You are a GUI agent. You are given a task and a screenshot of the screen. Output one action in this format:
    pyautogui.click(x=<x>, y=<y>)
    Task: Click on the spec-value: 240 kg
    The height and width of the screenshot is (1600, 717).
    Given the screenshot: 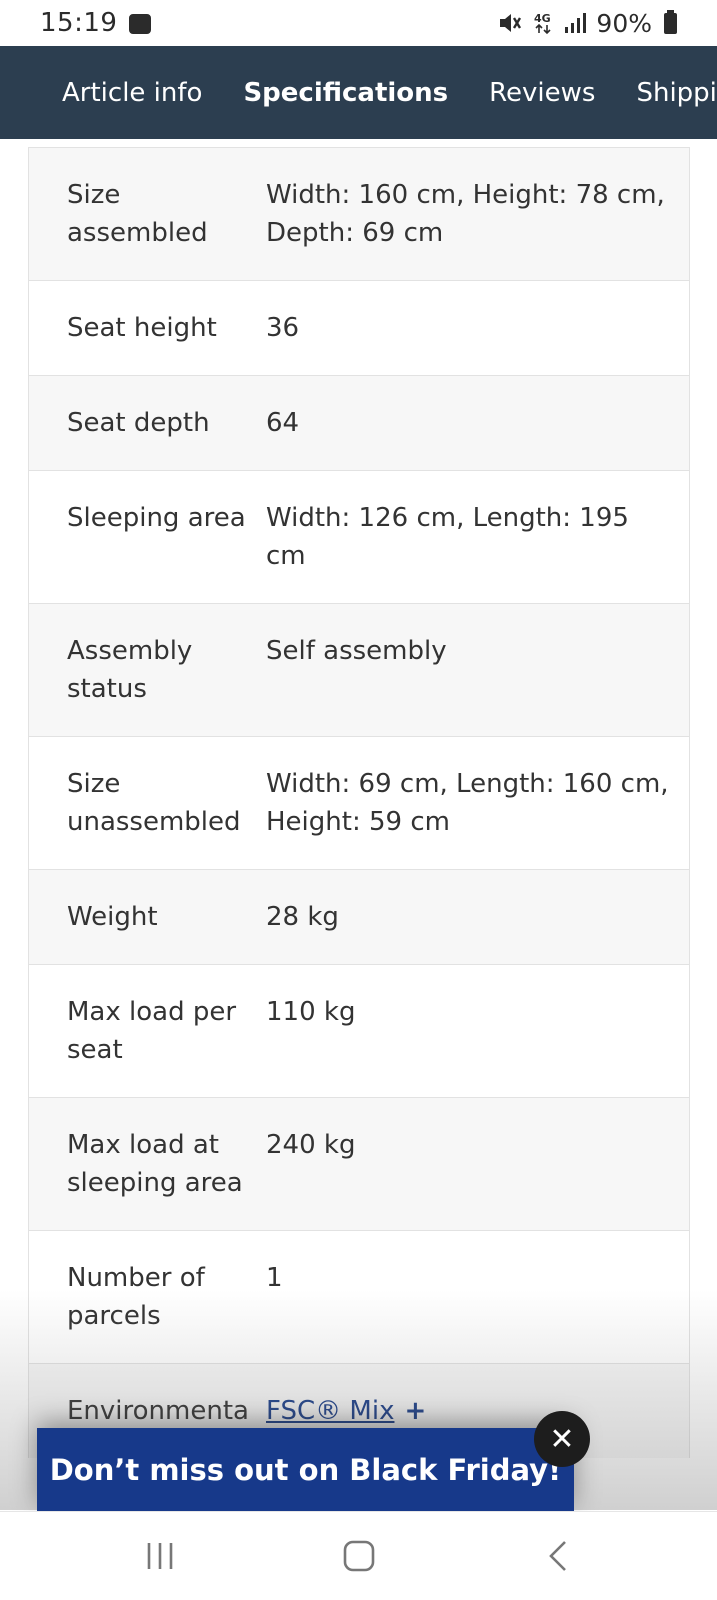 What is the action you would take?
    pyautogui.click(x=311, y=1145)
    